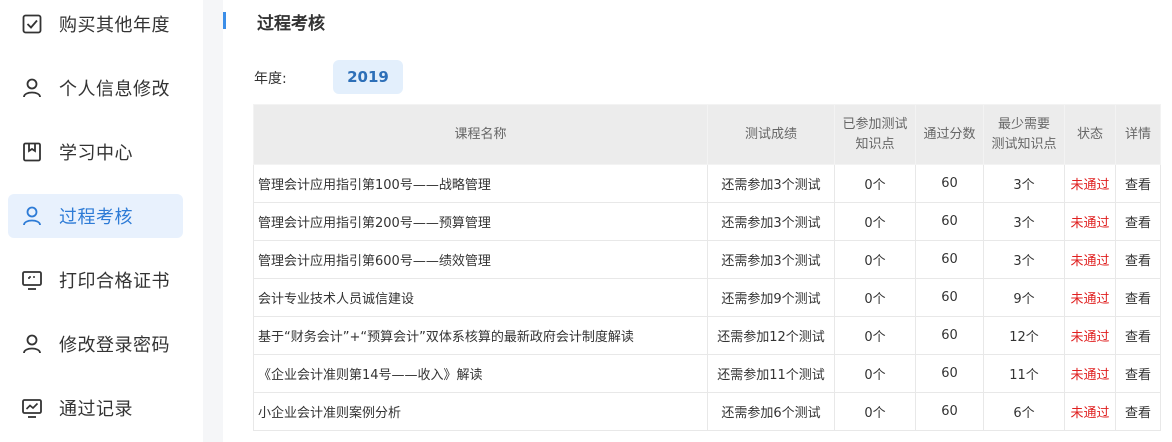 Image resolution: width=1172 pixels, height=442 pixels. I want to click on sidebar-item-print-certificate: 打印合格证书, so click(95, 280).